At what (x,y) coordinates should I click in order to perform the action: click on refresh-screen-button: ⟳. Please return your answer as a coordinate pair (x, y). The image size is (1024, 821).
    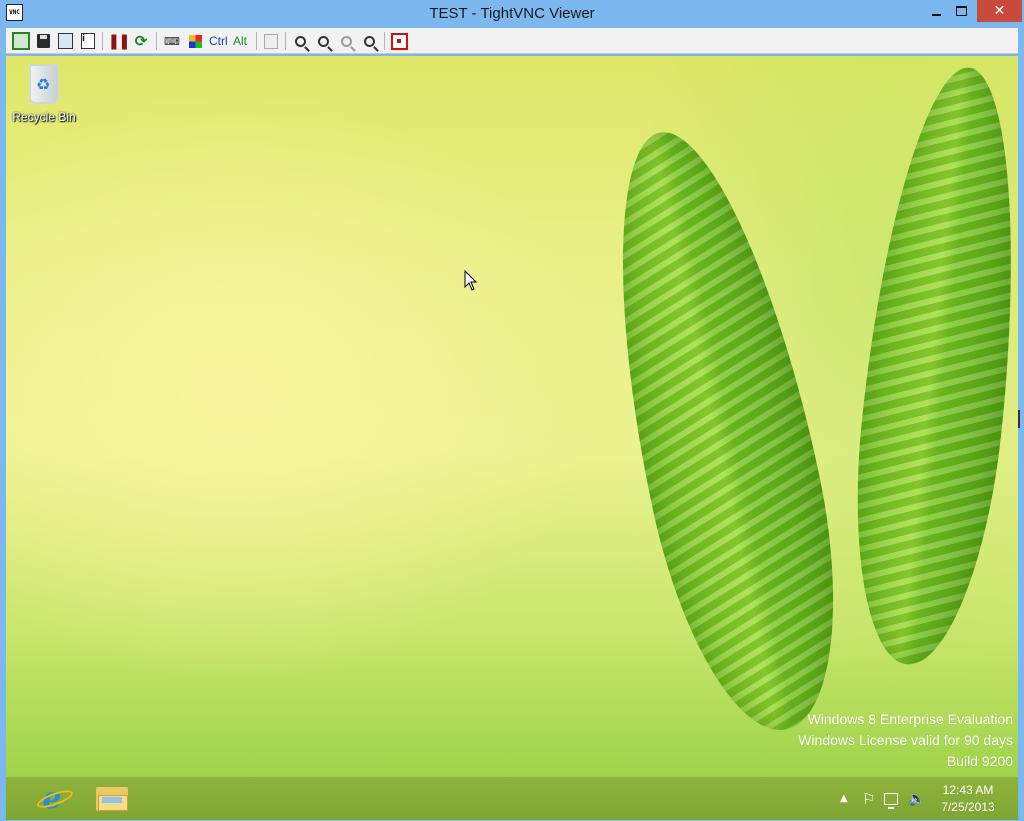
    Looking at the image, I should click on (141, 41).